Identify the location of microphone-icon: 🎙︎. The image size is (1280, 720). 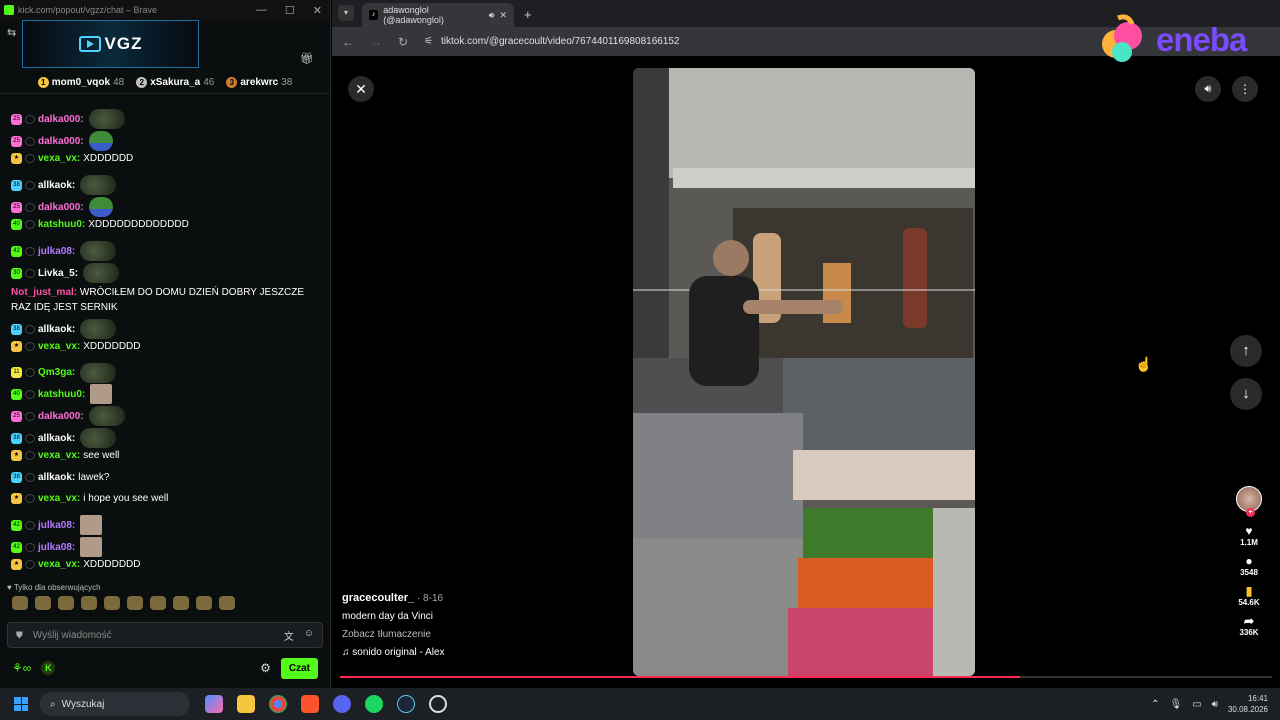
(1175, 704).